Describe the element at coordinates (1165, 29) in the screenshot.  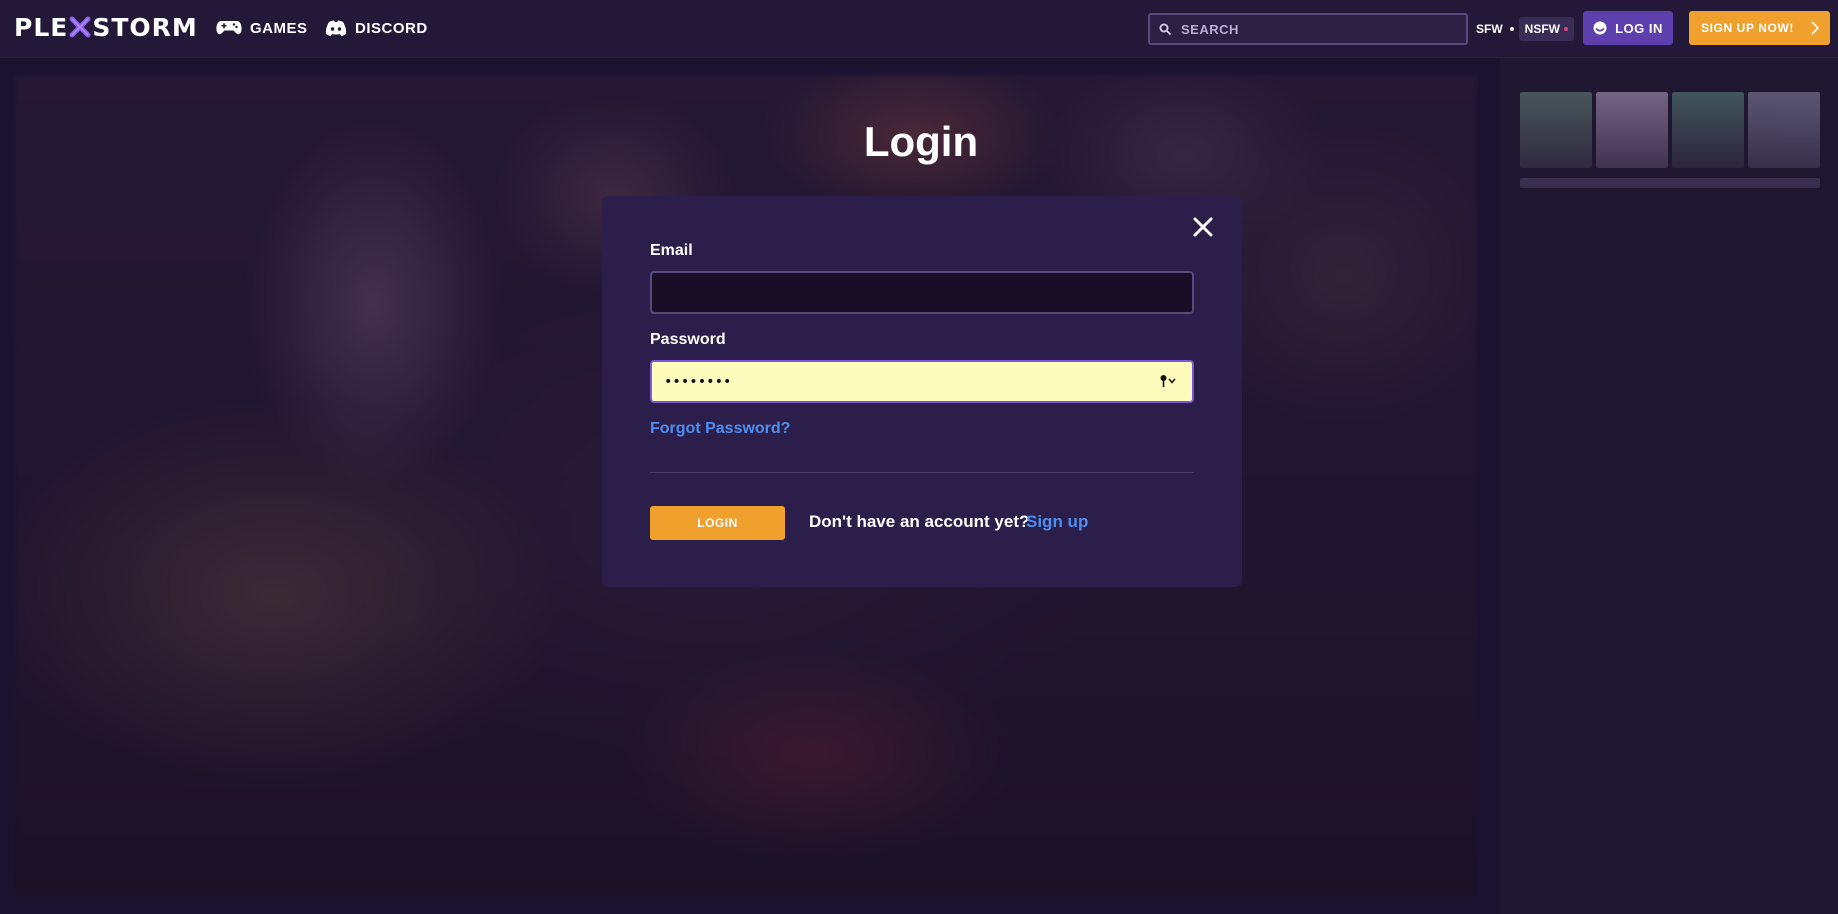
I see `search-icon` at that location.